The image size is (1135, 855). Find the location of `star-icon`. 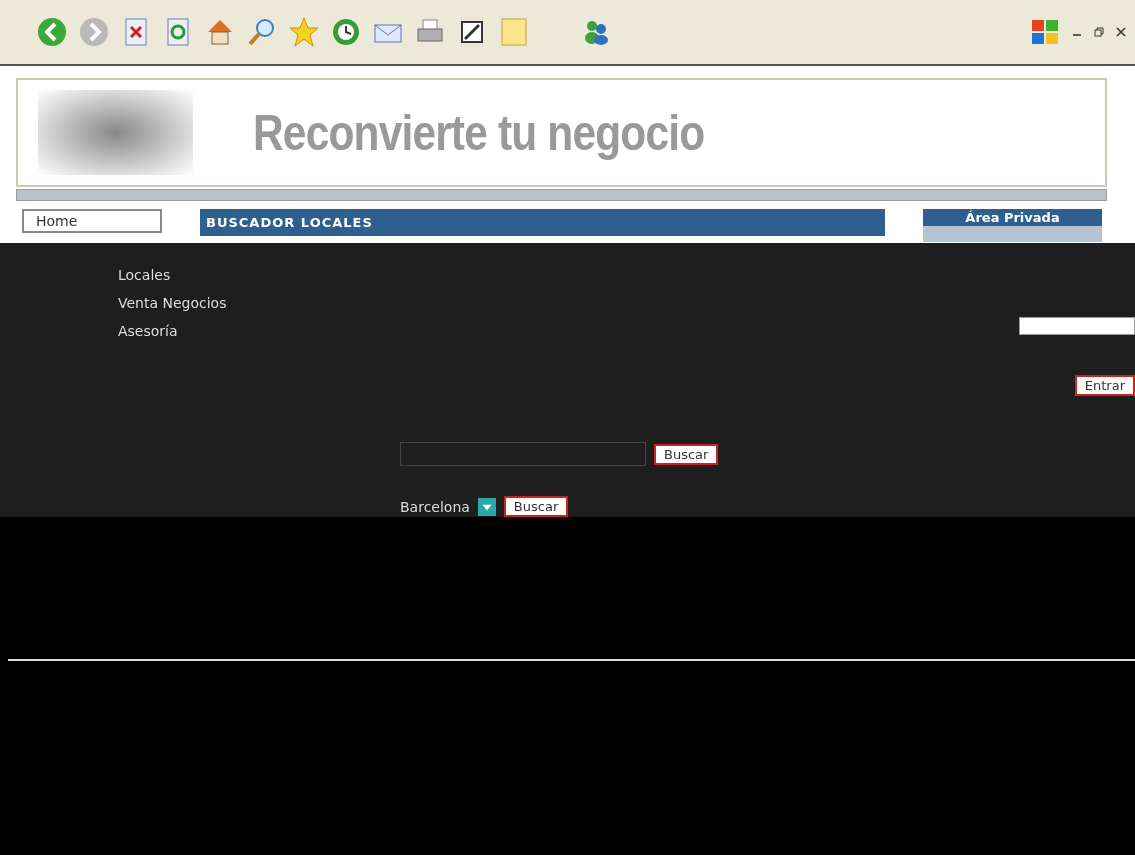

star-icon is located at coordinates (304, 32).